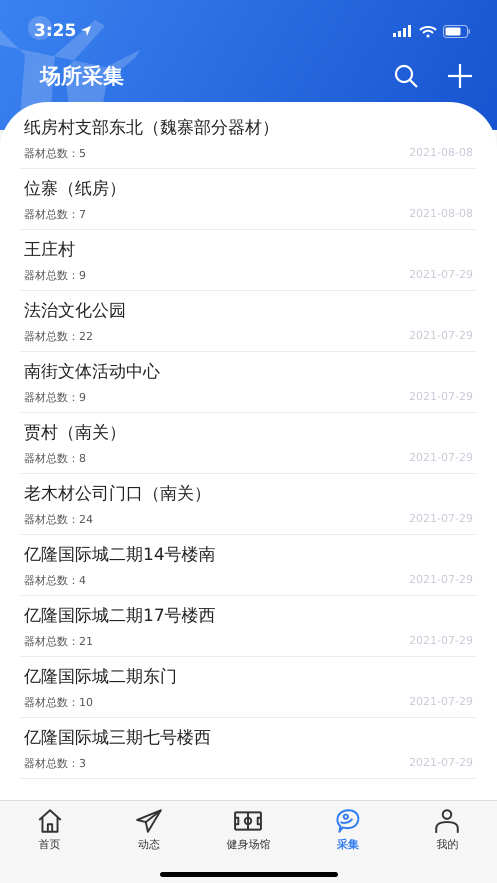  Describe the element at coordinates (118, 494) in the screenshot. I see `site-name: 老木材公司门口（南关）` at that location.